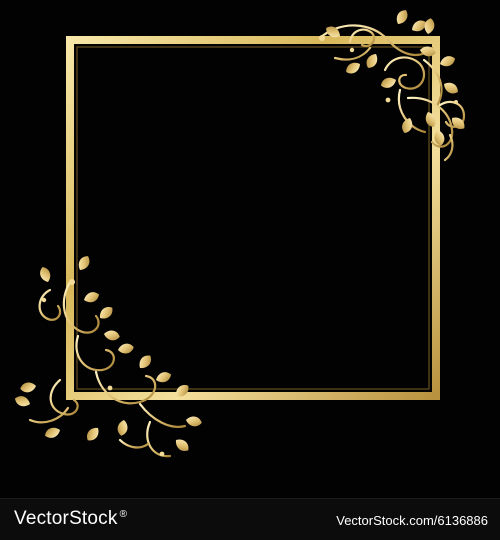 The height and width of the screenshot is (540, 500). Describe the element at coordinates (250, 519) in the screenshot. I see `watermark-footer: VectorStock ® VectorStock.com/6136886` at that location.